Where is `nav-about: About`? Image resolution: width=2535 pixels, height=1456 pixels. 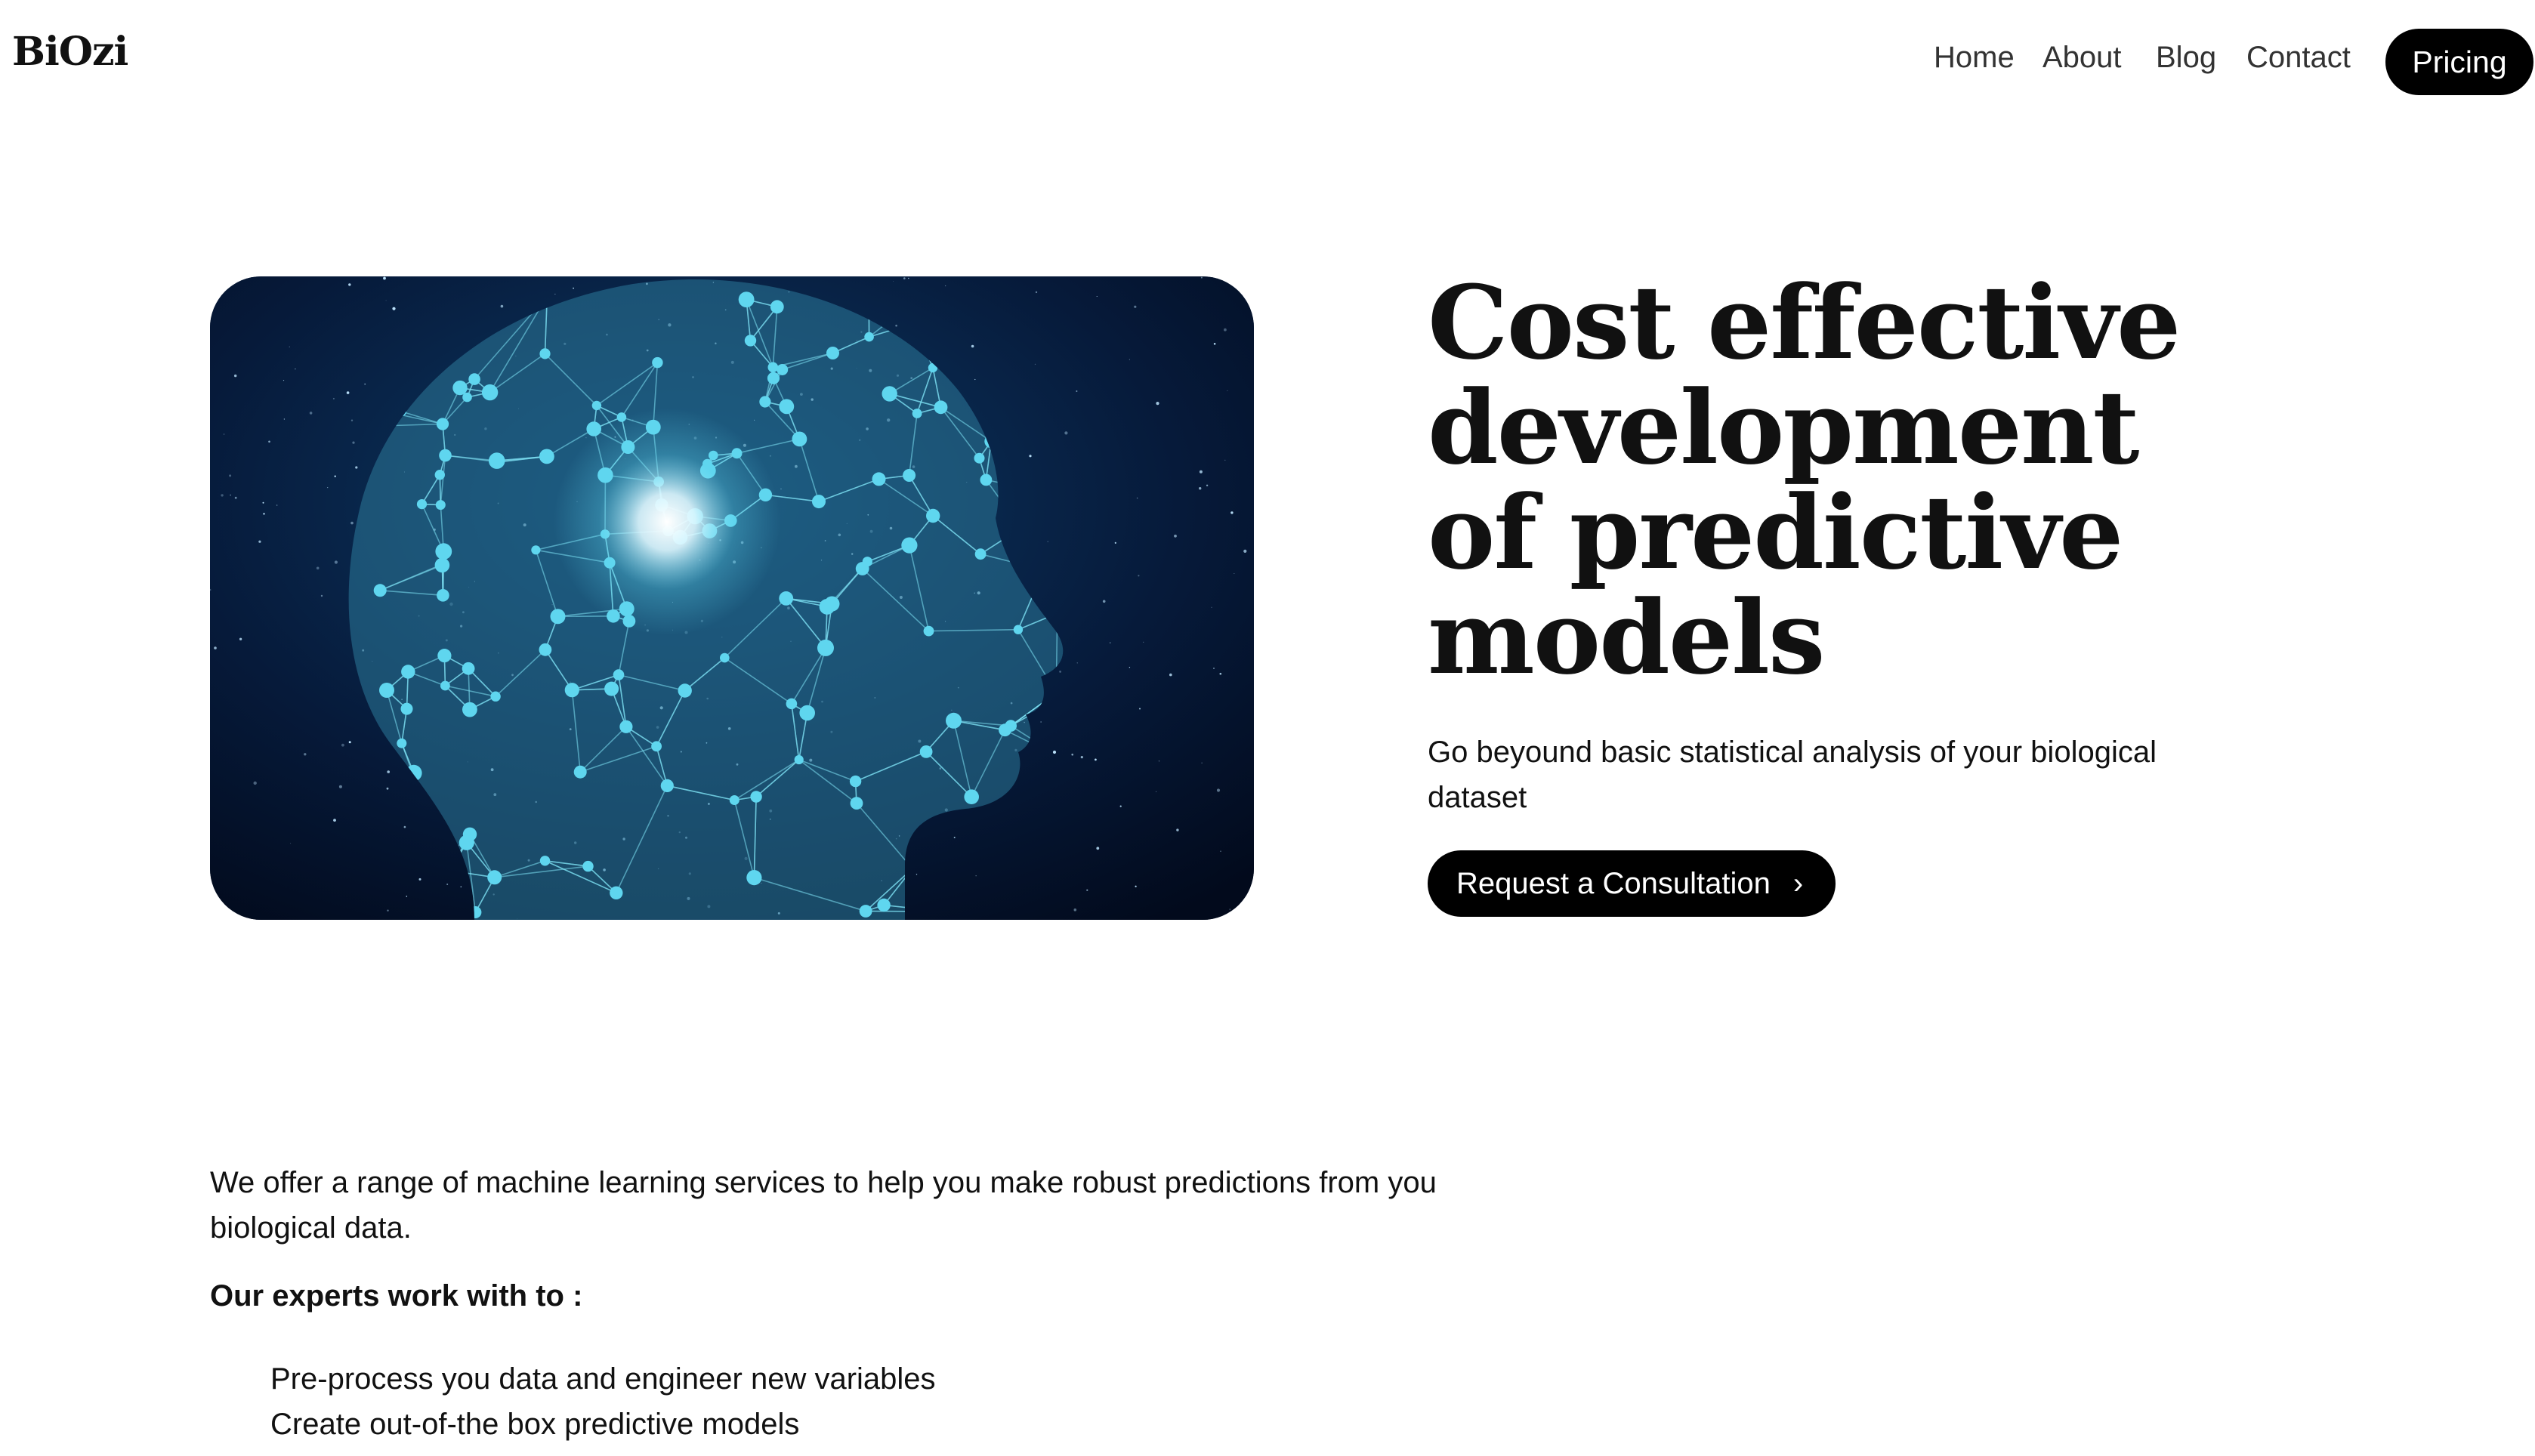
nav-about: About is located at coordinates (2082, 58).